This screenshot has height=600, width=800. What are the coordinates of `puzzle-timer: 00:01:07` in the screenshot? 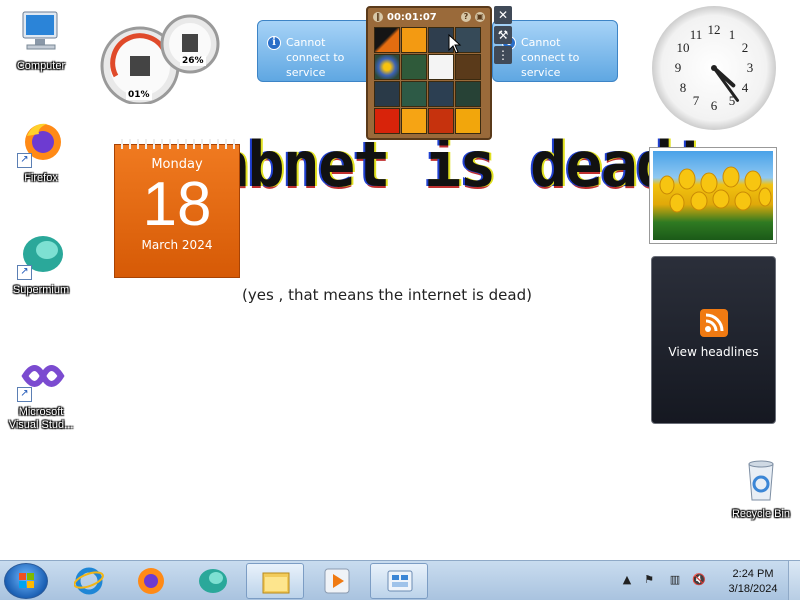 It's located at (412, 17).